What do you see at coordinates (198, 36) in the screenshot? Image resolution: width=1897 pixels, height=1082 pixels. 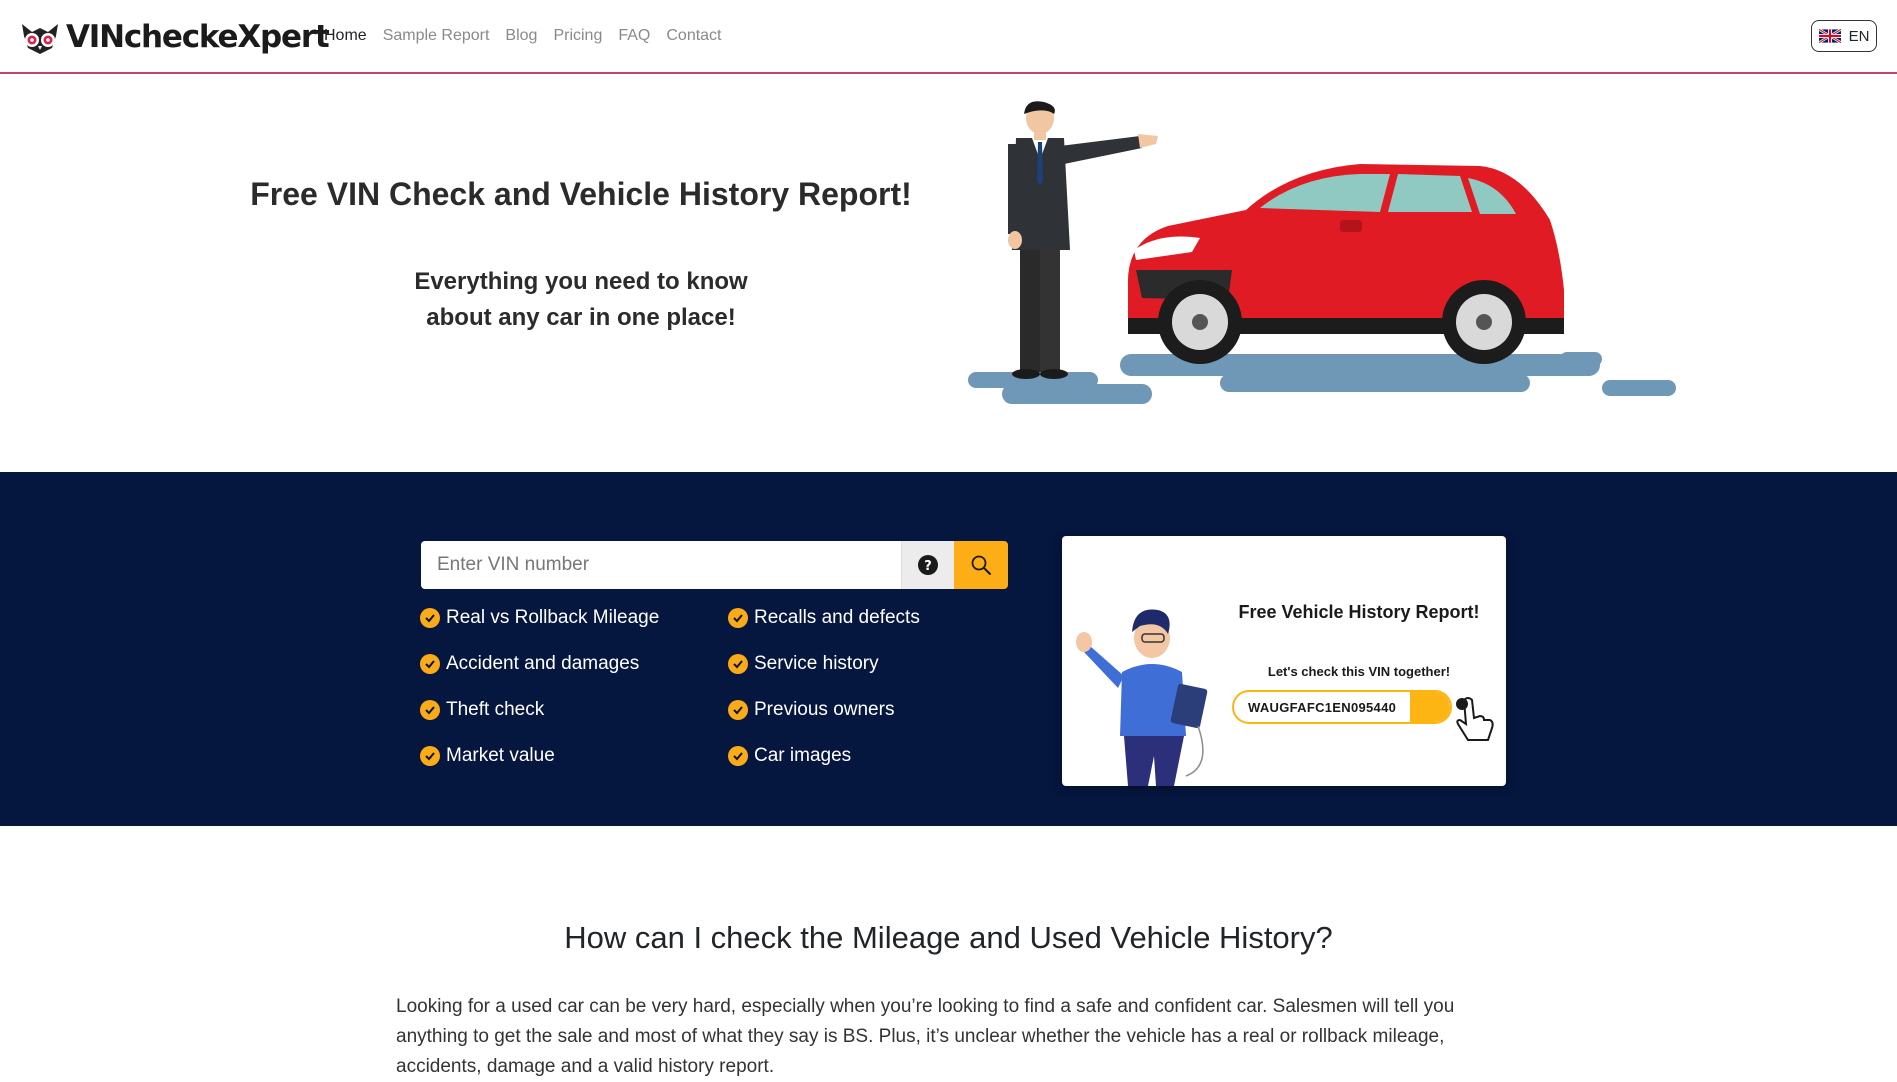 I see `brand-name: VINcheckeXpert` at bounding box center [198, 36].